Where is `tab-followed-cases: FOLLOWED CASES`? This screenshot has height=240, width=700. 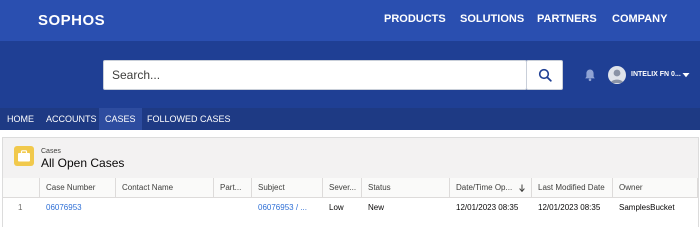 tab-followed-cases: FOLLOWED CASES is located at coordinates (189, 119).